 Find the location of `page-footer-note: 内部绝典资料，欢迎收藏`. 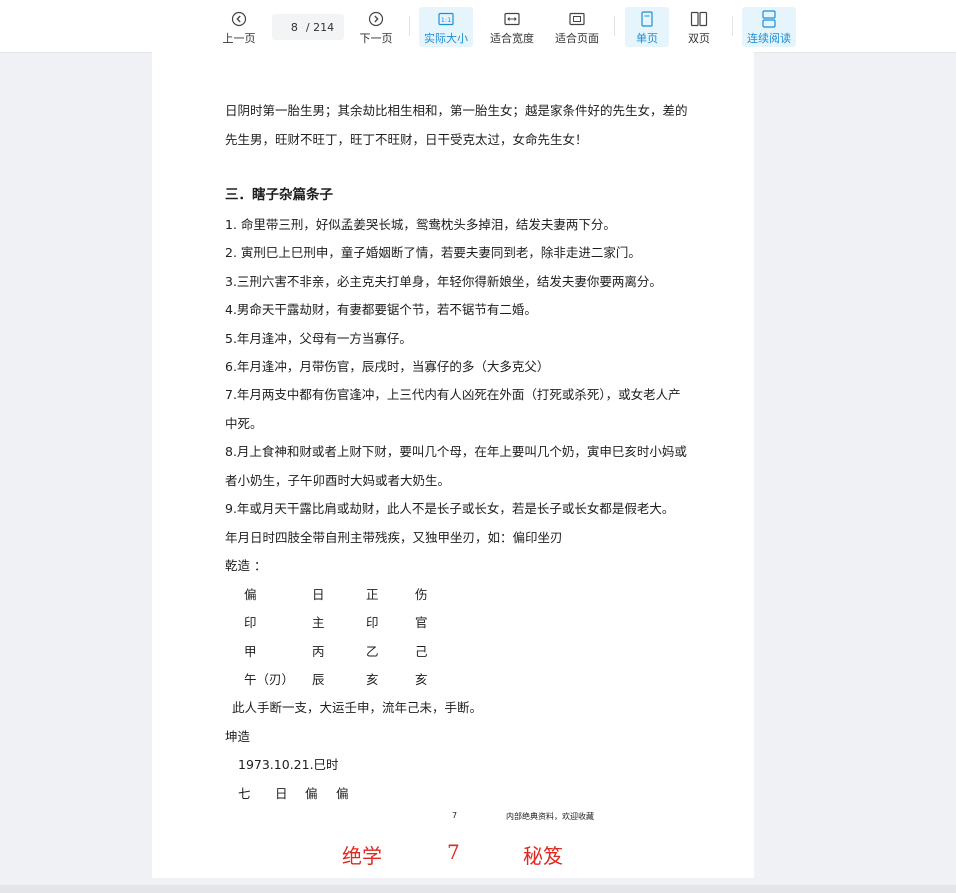

page-footer-note: 内部绝典资料，欢迎收藏 is located at coordinates (550, 816).